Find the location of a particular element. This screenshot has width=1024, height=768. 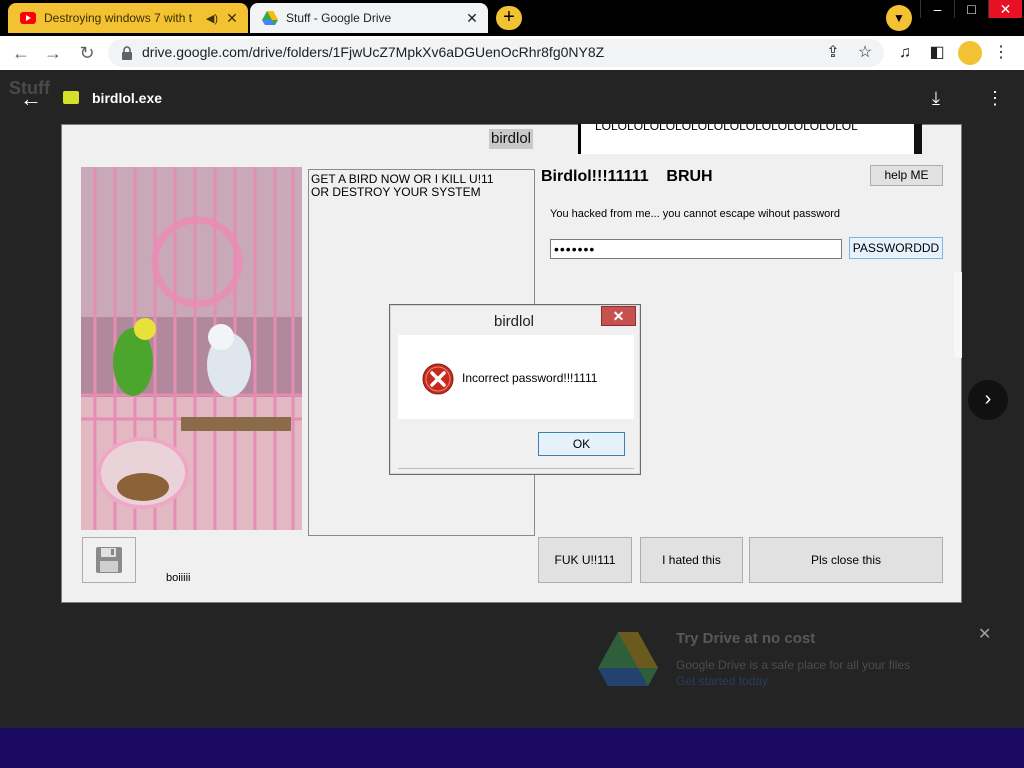

lock-icon is located at coordinates (127, 53).